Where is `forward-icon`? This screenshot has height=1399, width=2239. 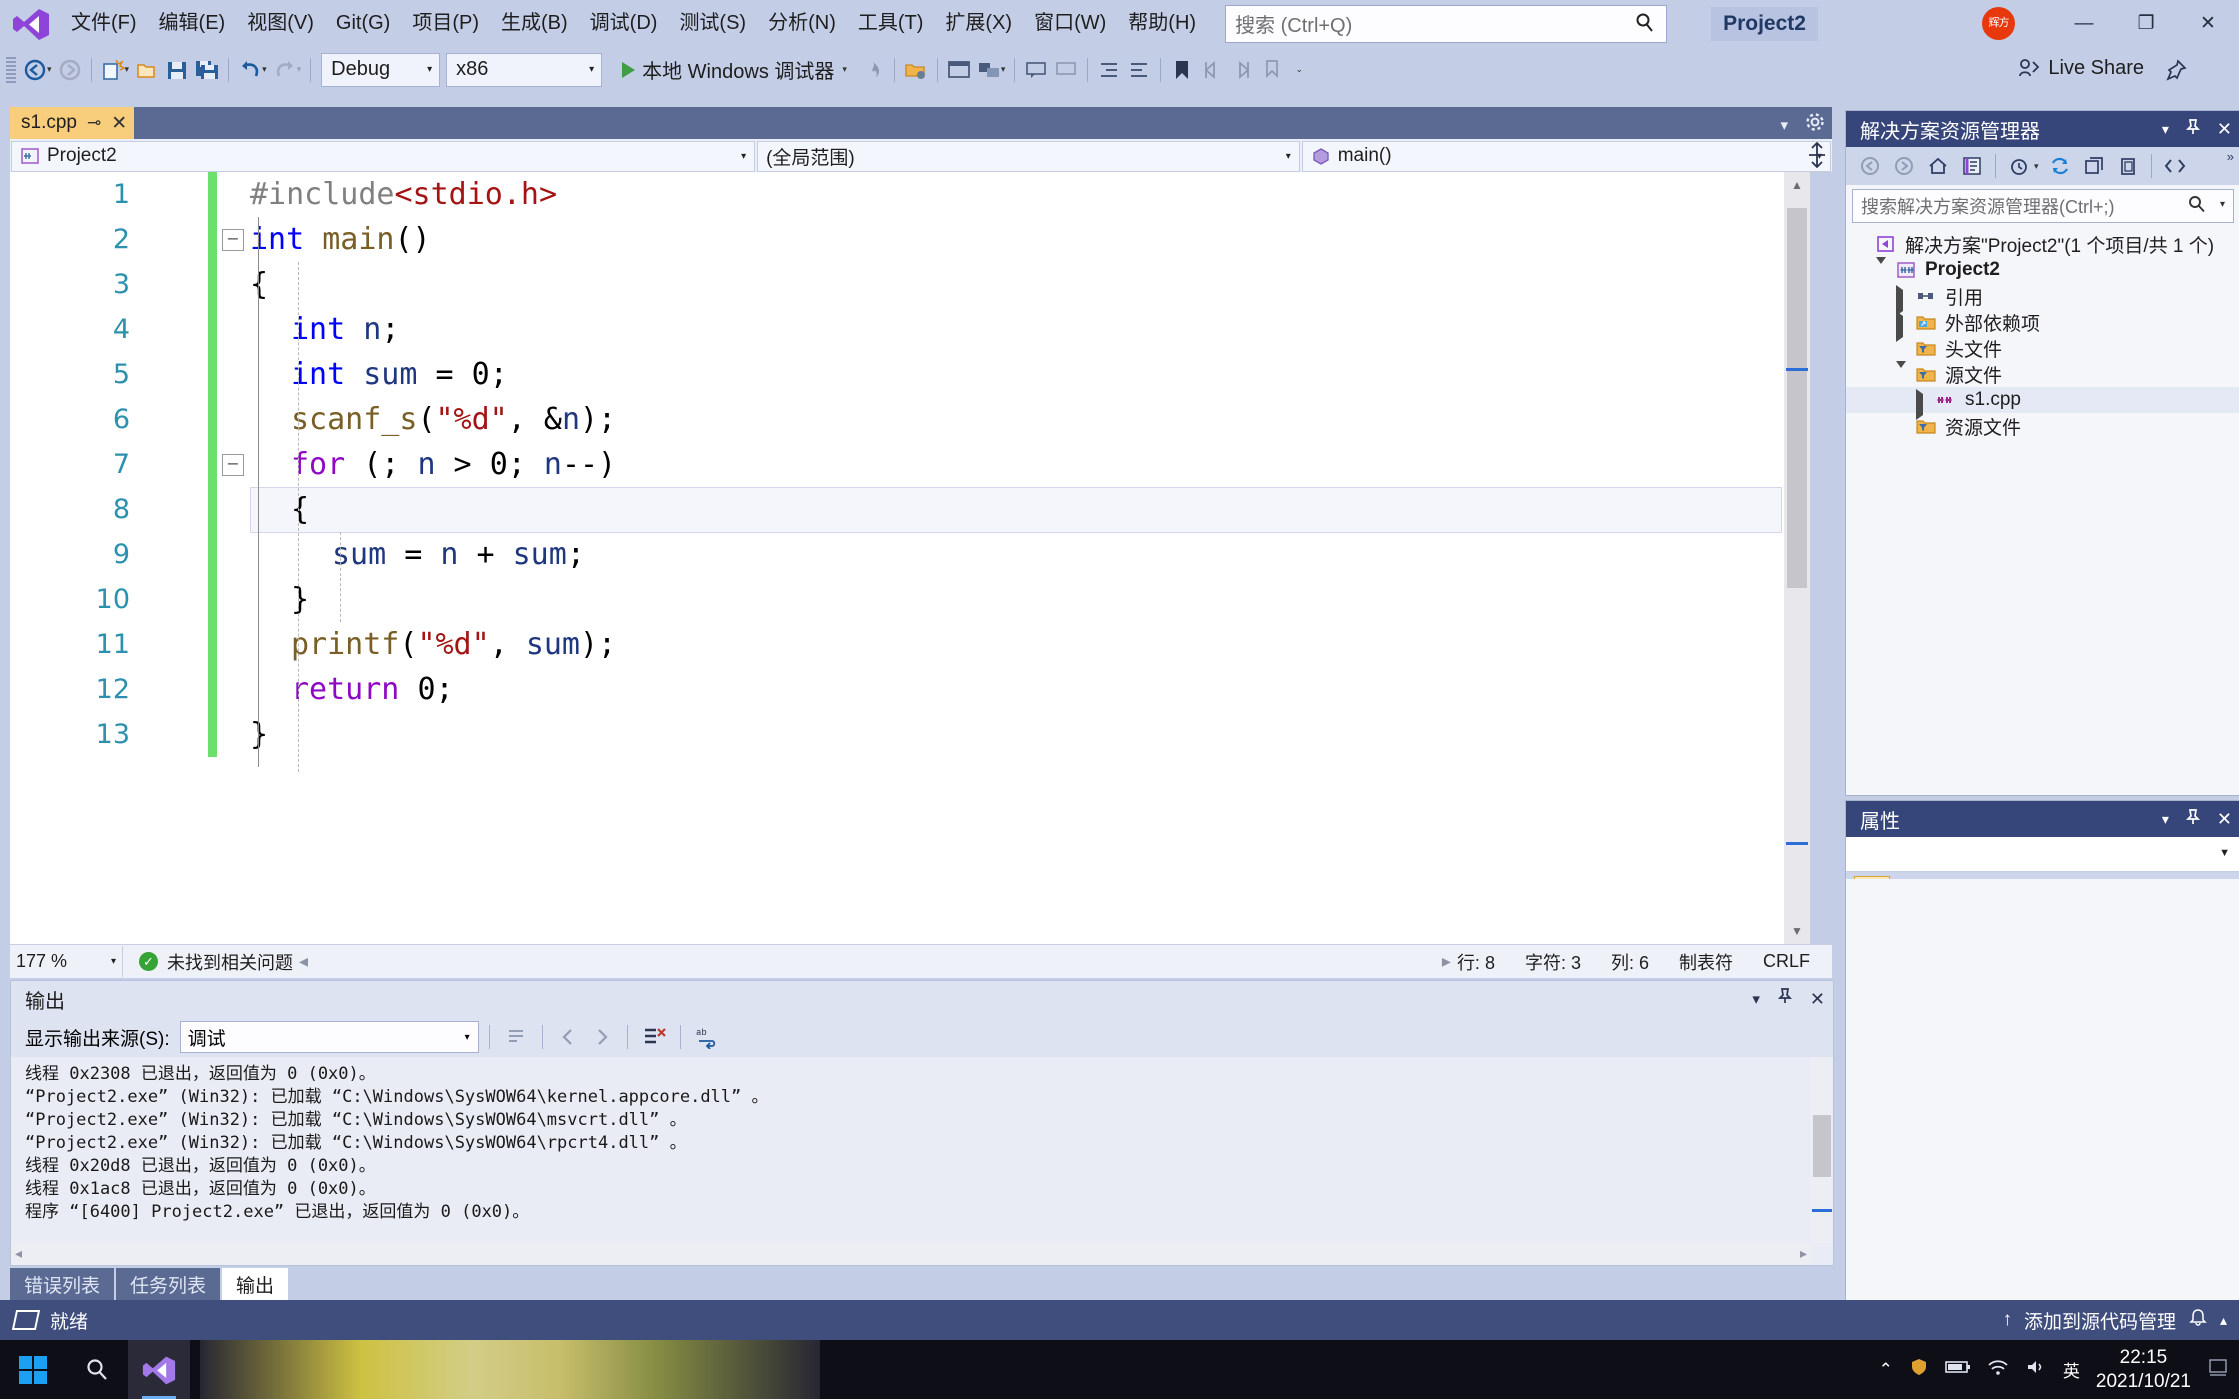 forward-icon is located at coordinates (1904, 166).